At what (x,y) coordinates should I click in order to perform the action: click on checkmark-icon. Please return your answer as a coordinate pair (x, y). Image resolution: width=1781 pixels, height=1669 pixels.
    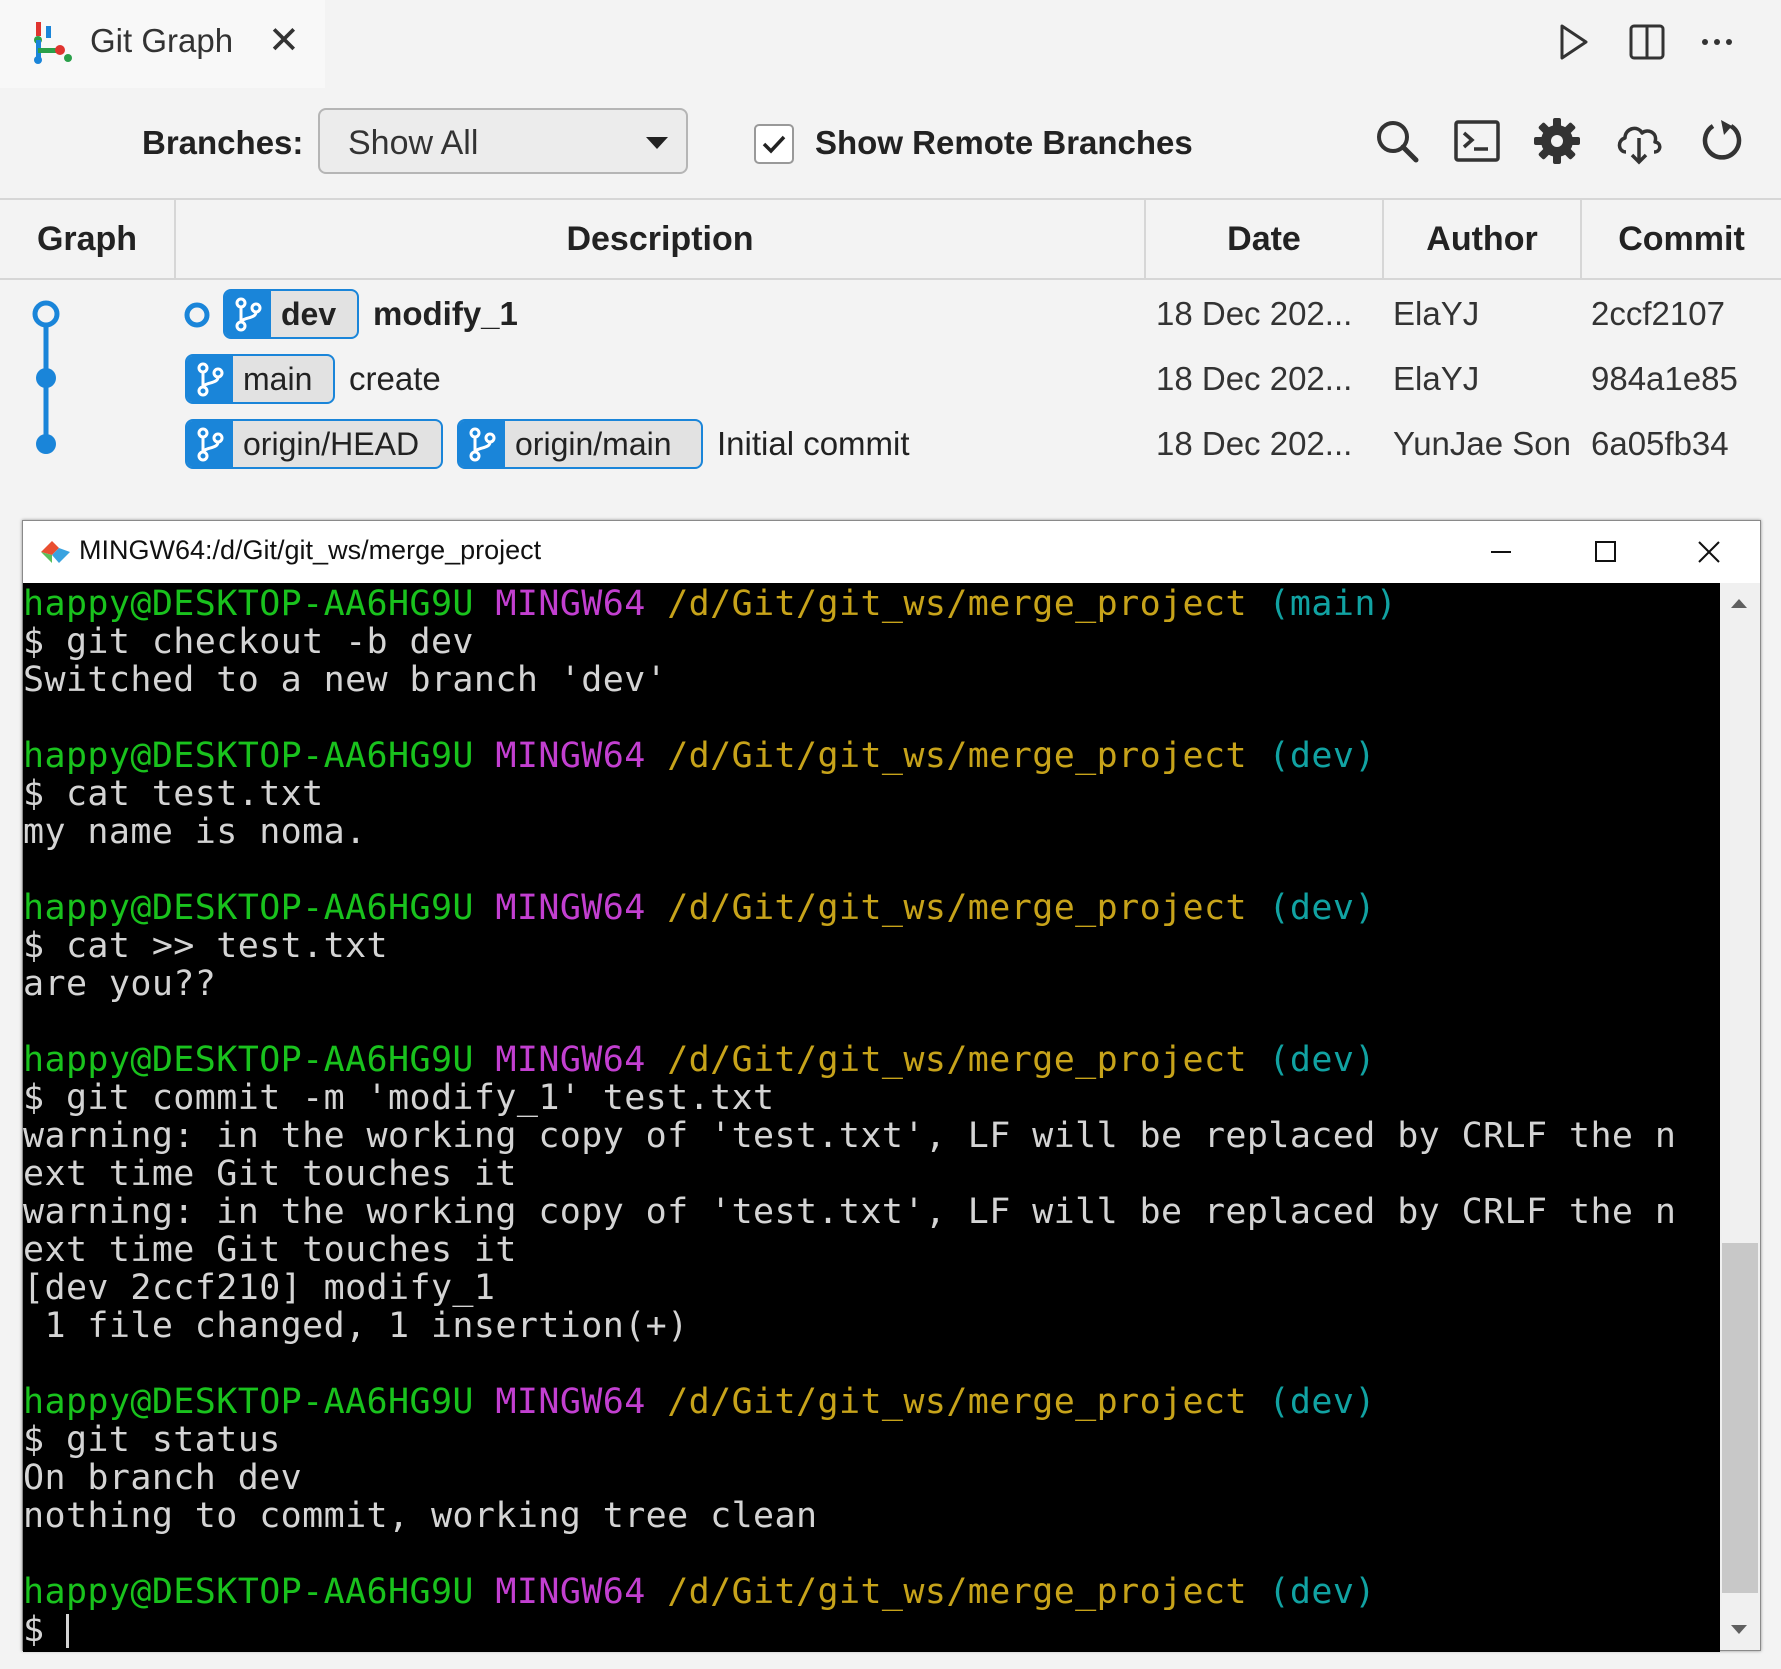
    Looking at the image, I should click on (774, 144).